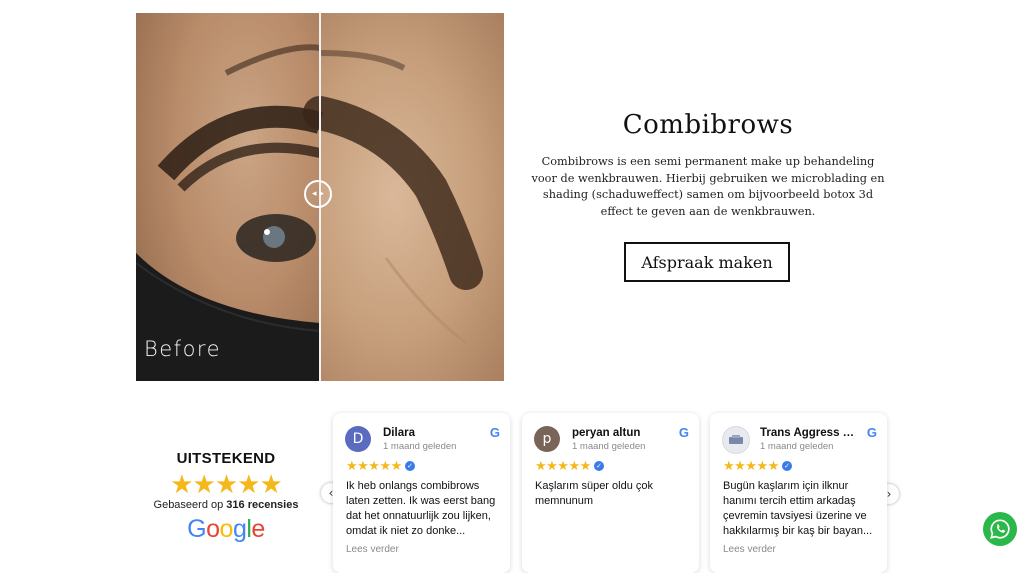  What do you see at coordinates (708, 125) in the screenshot?
I see `page-title: Combibrows` at bounding box center [708, 125].